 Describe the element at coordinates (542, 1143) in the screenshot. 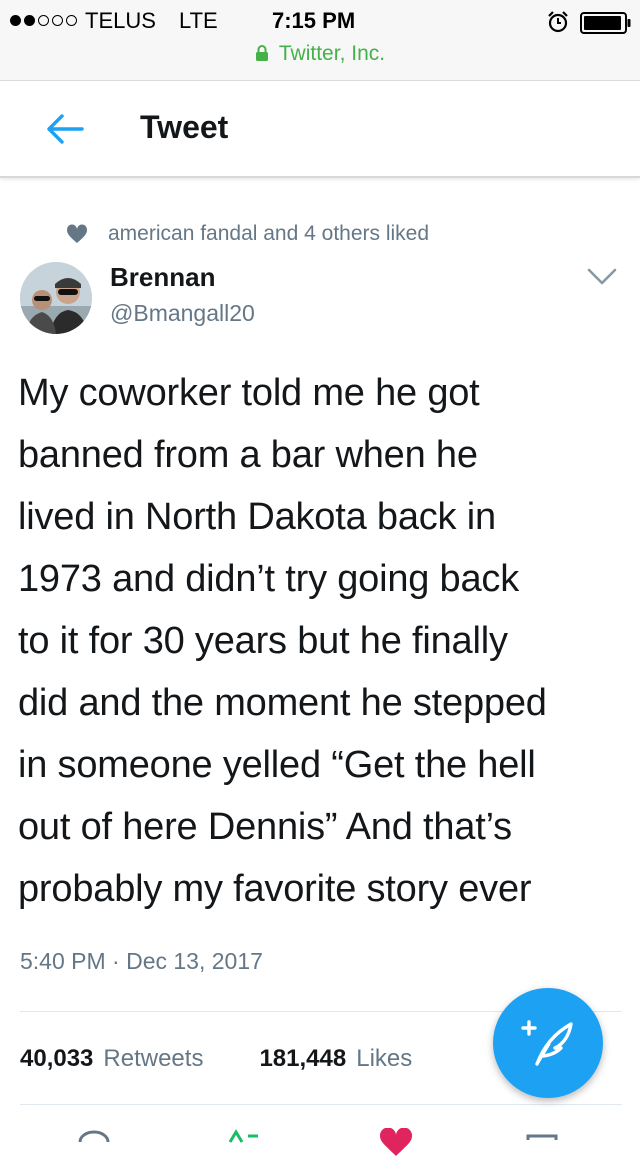

I see `share-icon` at that location.